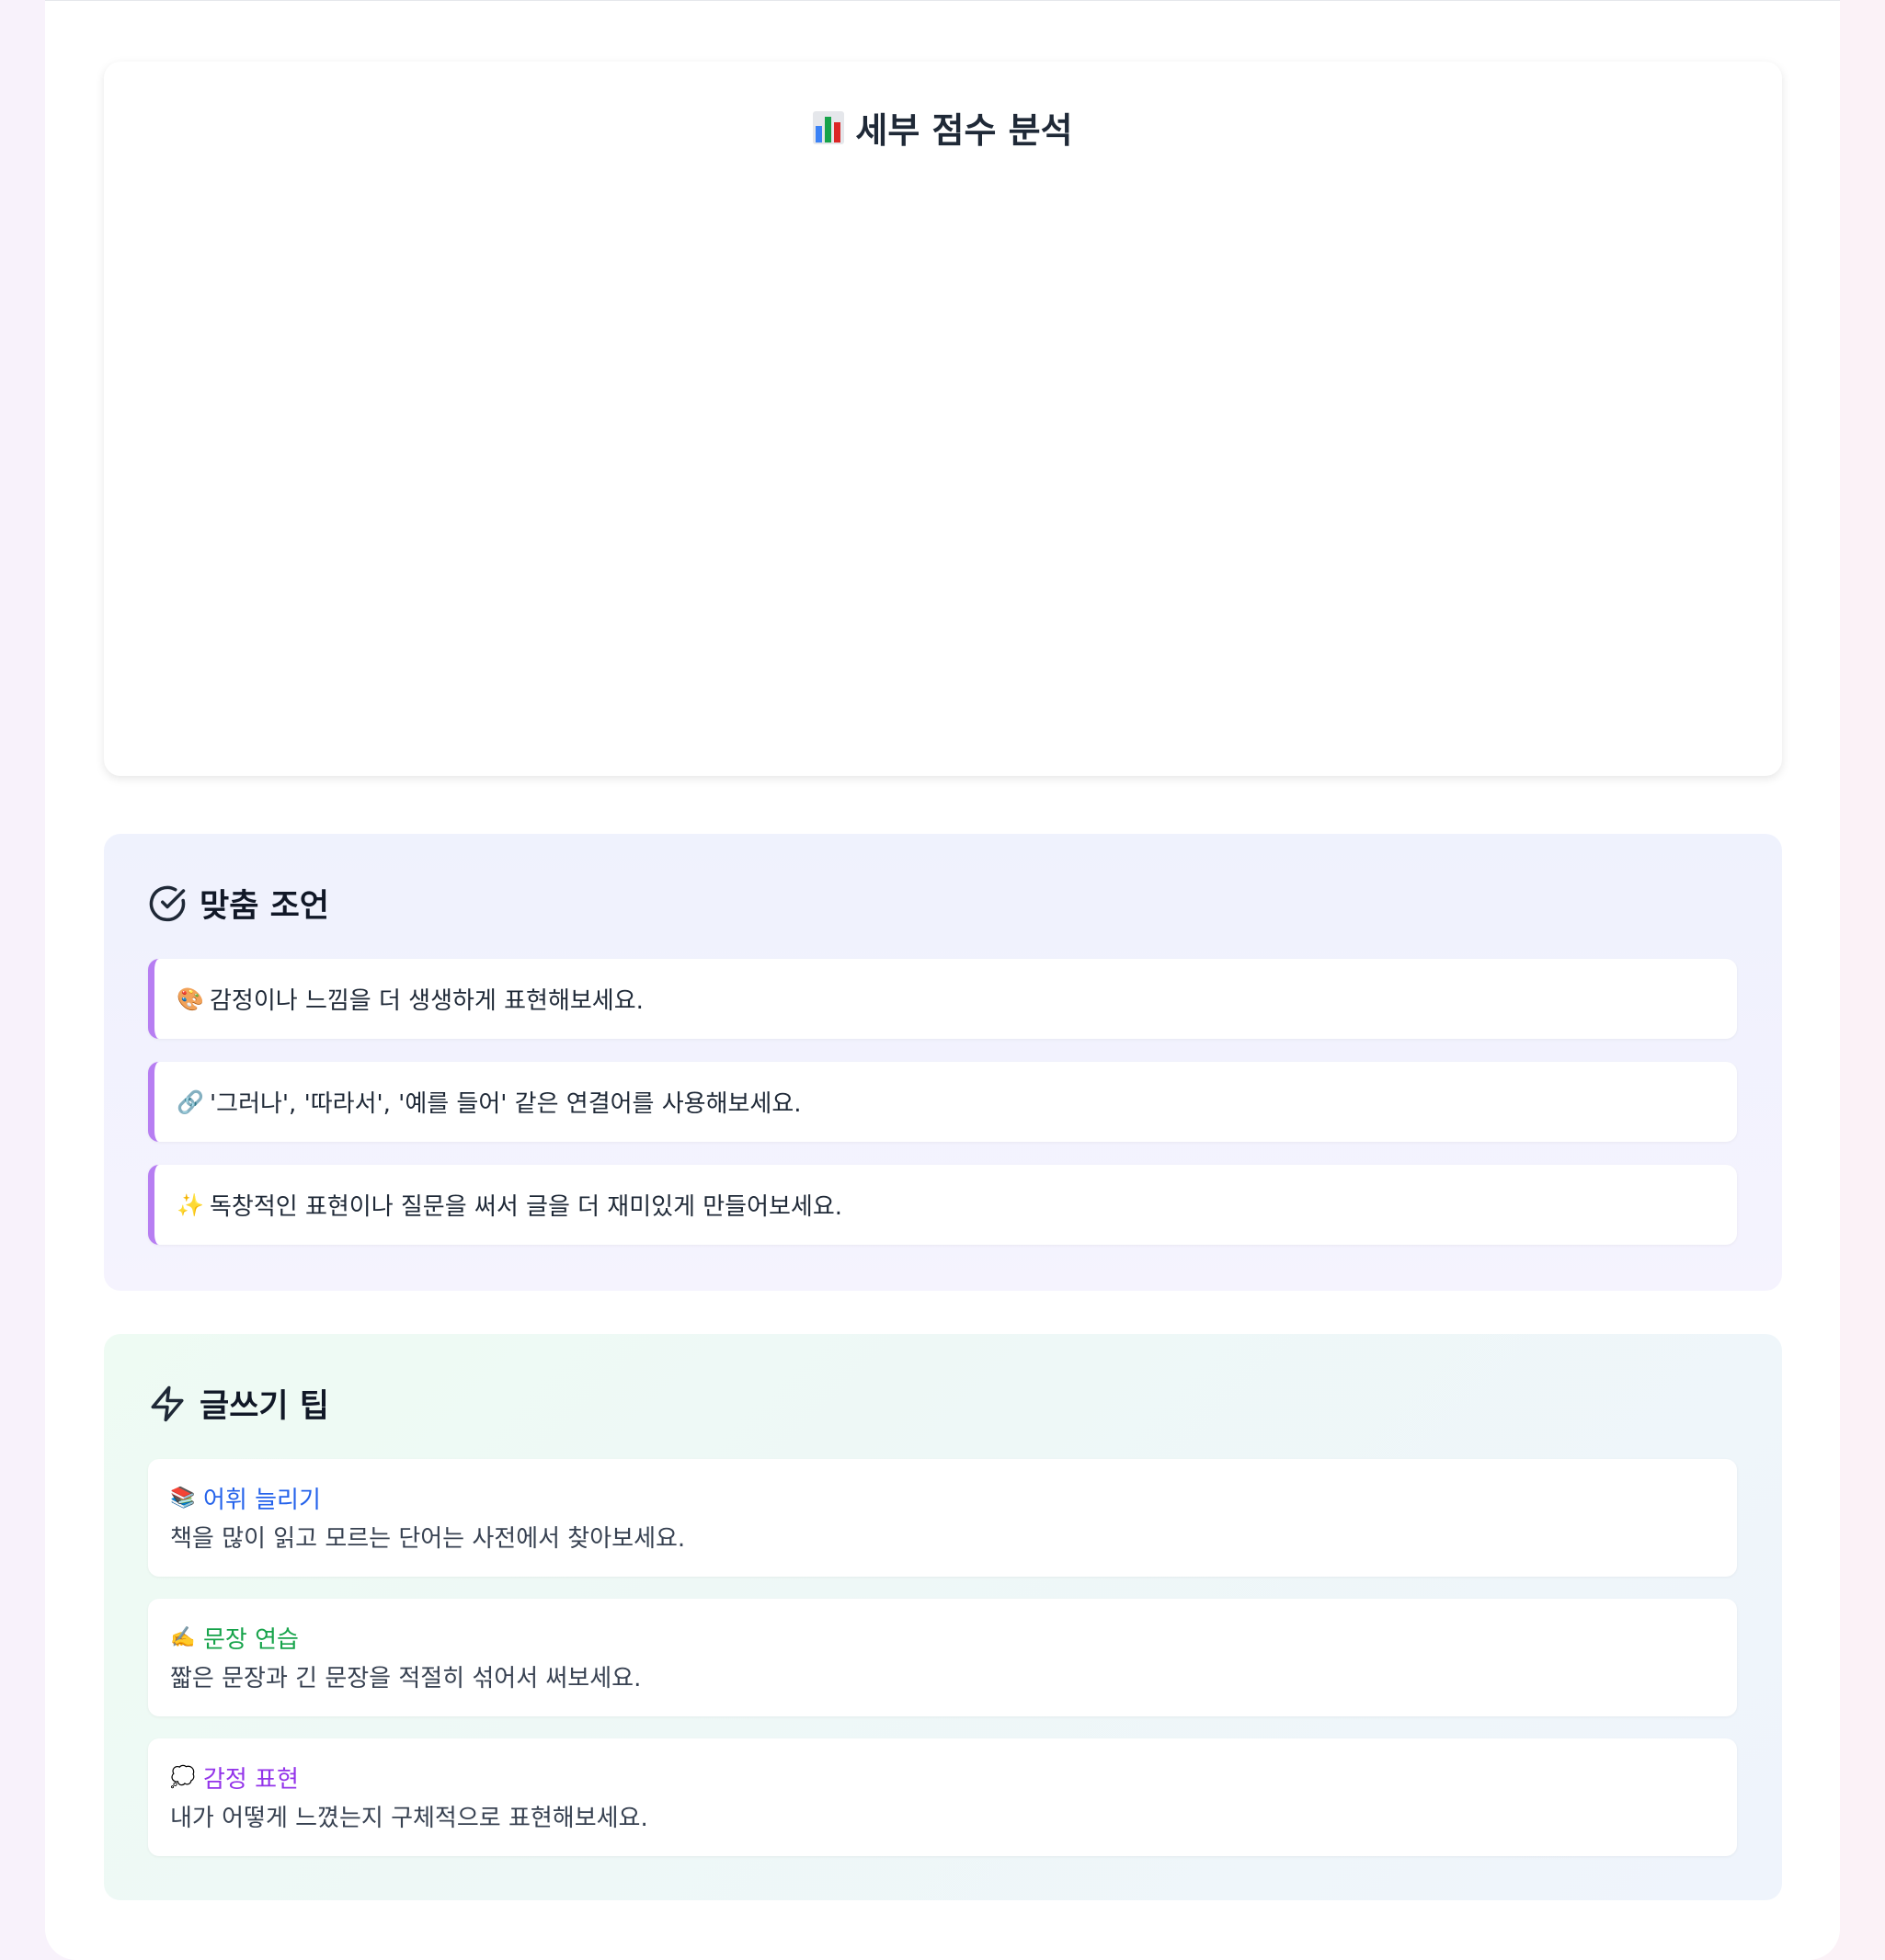 The width and height of the screenshot is (1885, 1960). Describe the element at coordinates (942, 1797) in the screenshot. I see `tip-item-emotion: 💭 감정 표현 내가 어떻게 느꼈는지 구체적으로 표현해보세요.` at that location.